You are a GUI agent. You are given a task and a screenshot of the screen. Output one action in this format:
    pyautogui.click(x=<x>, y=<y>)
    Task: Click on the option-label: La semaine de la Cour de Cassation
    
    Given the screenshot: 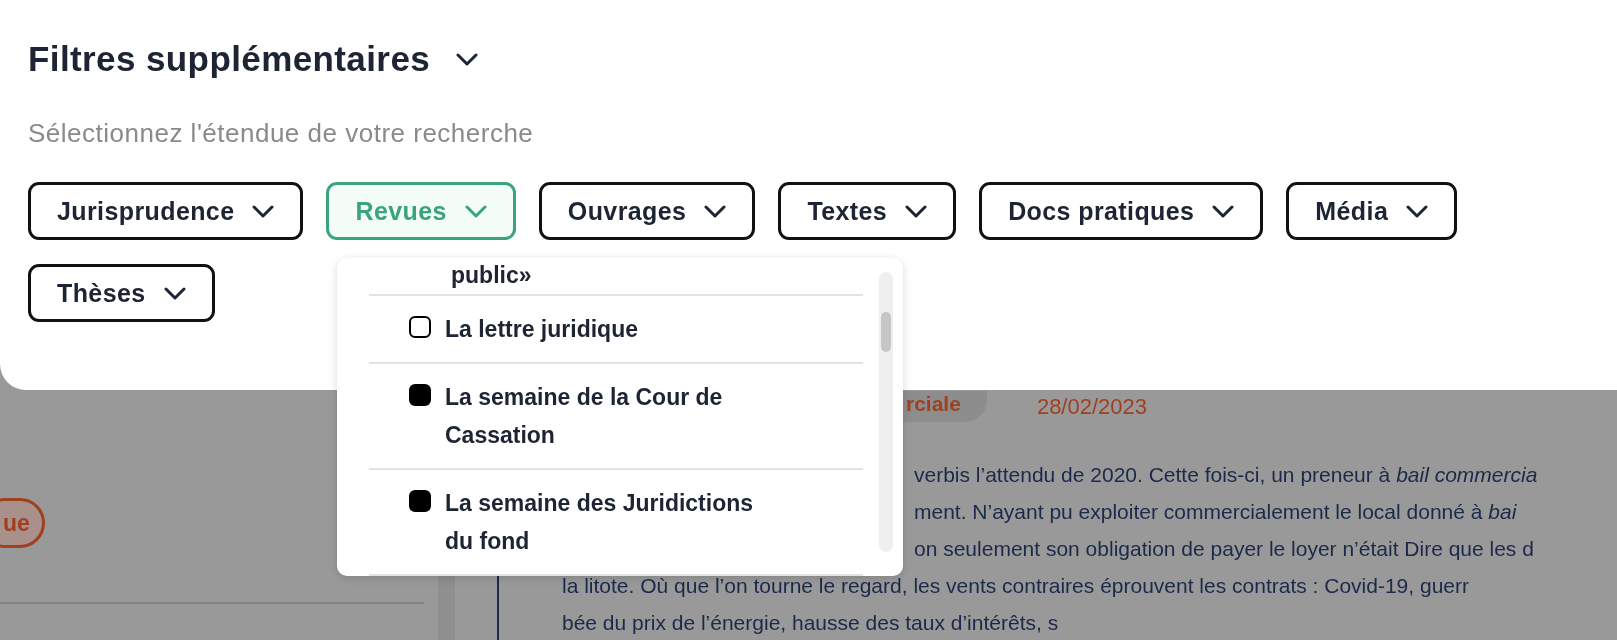 What is the action you would take?
    pyautogui.click(x=607, y=416)
    